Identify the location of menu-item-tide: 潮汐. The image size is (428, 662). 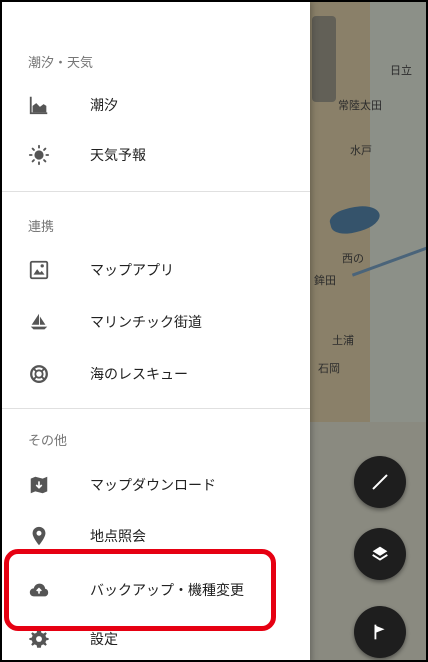
(156, 105).